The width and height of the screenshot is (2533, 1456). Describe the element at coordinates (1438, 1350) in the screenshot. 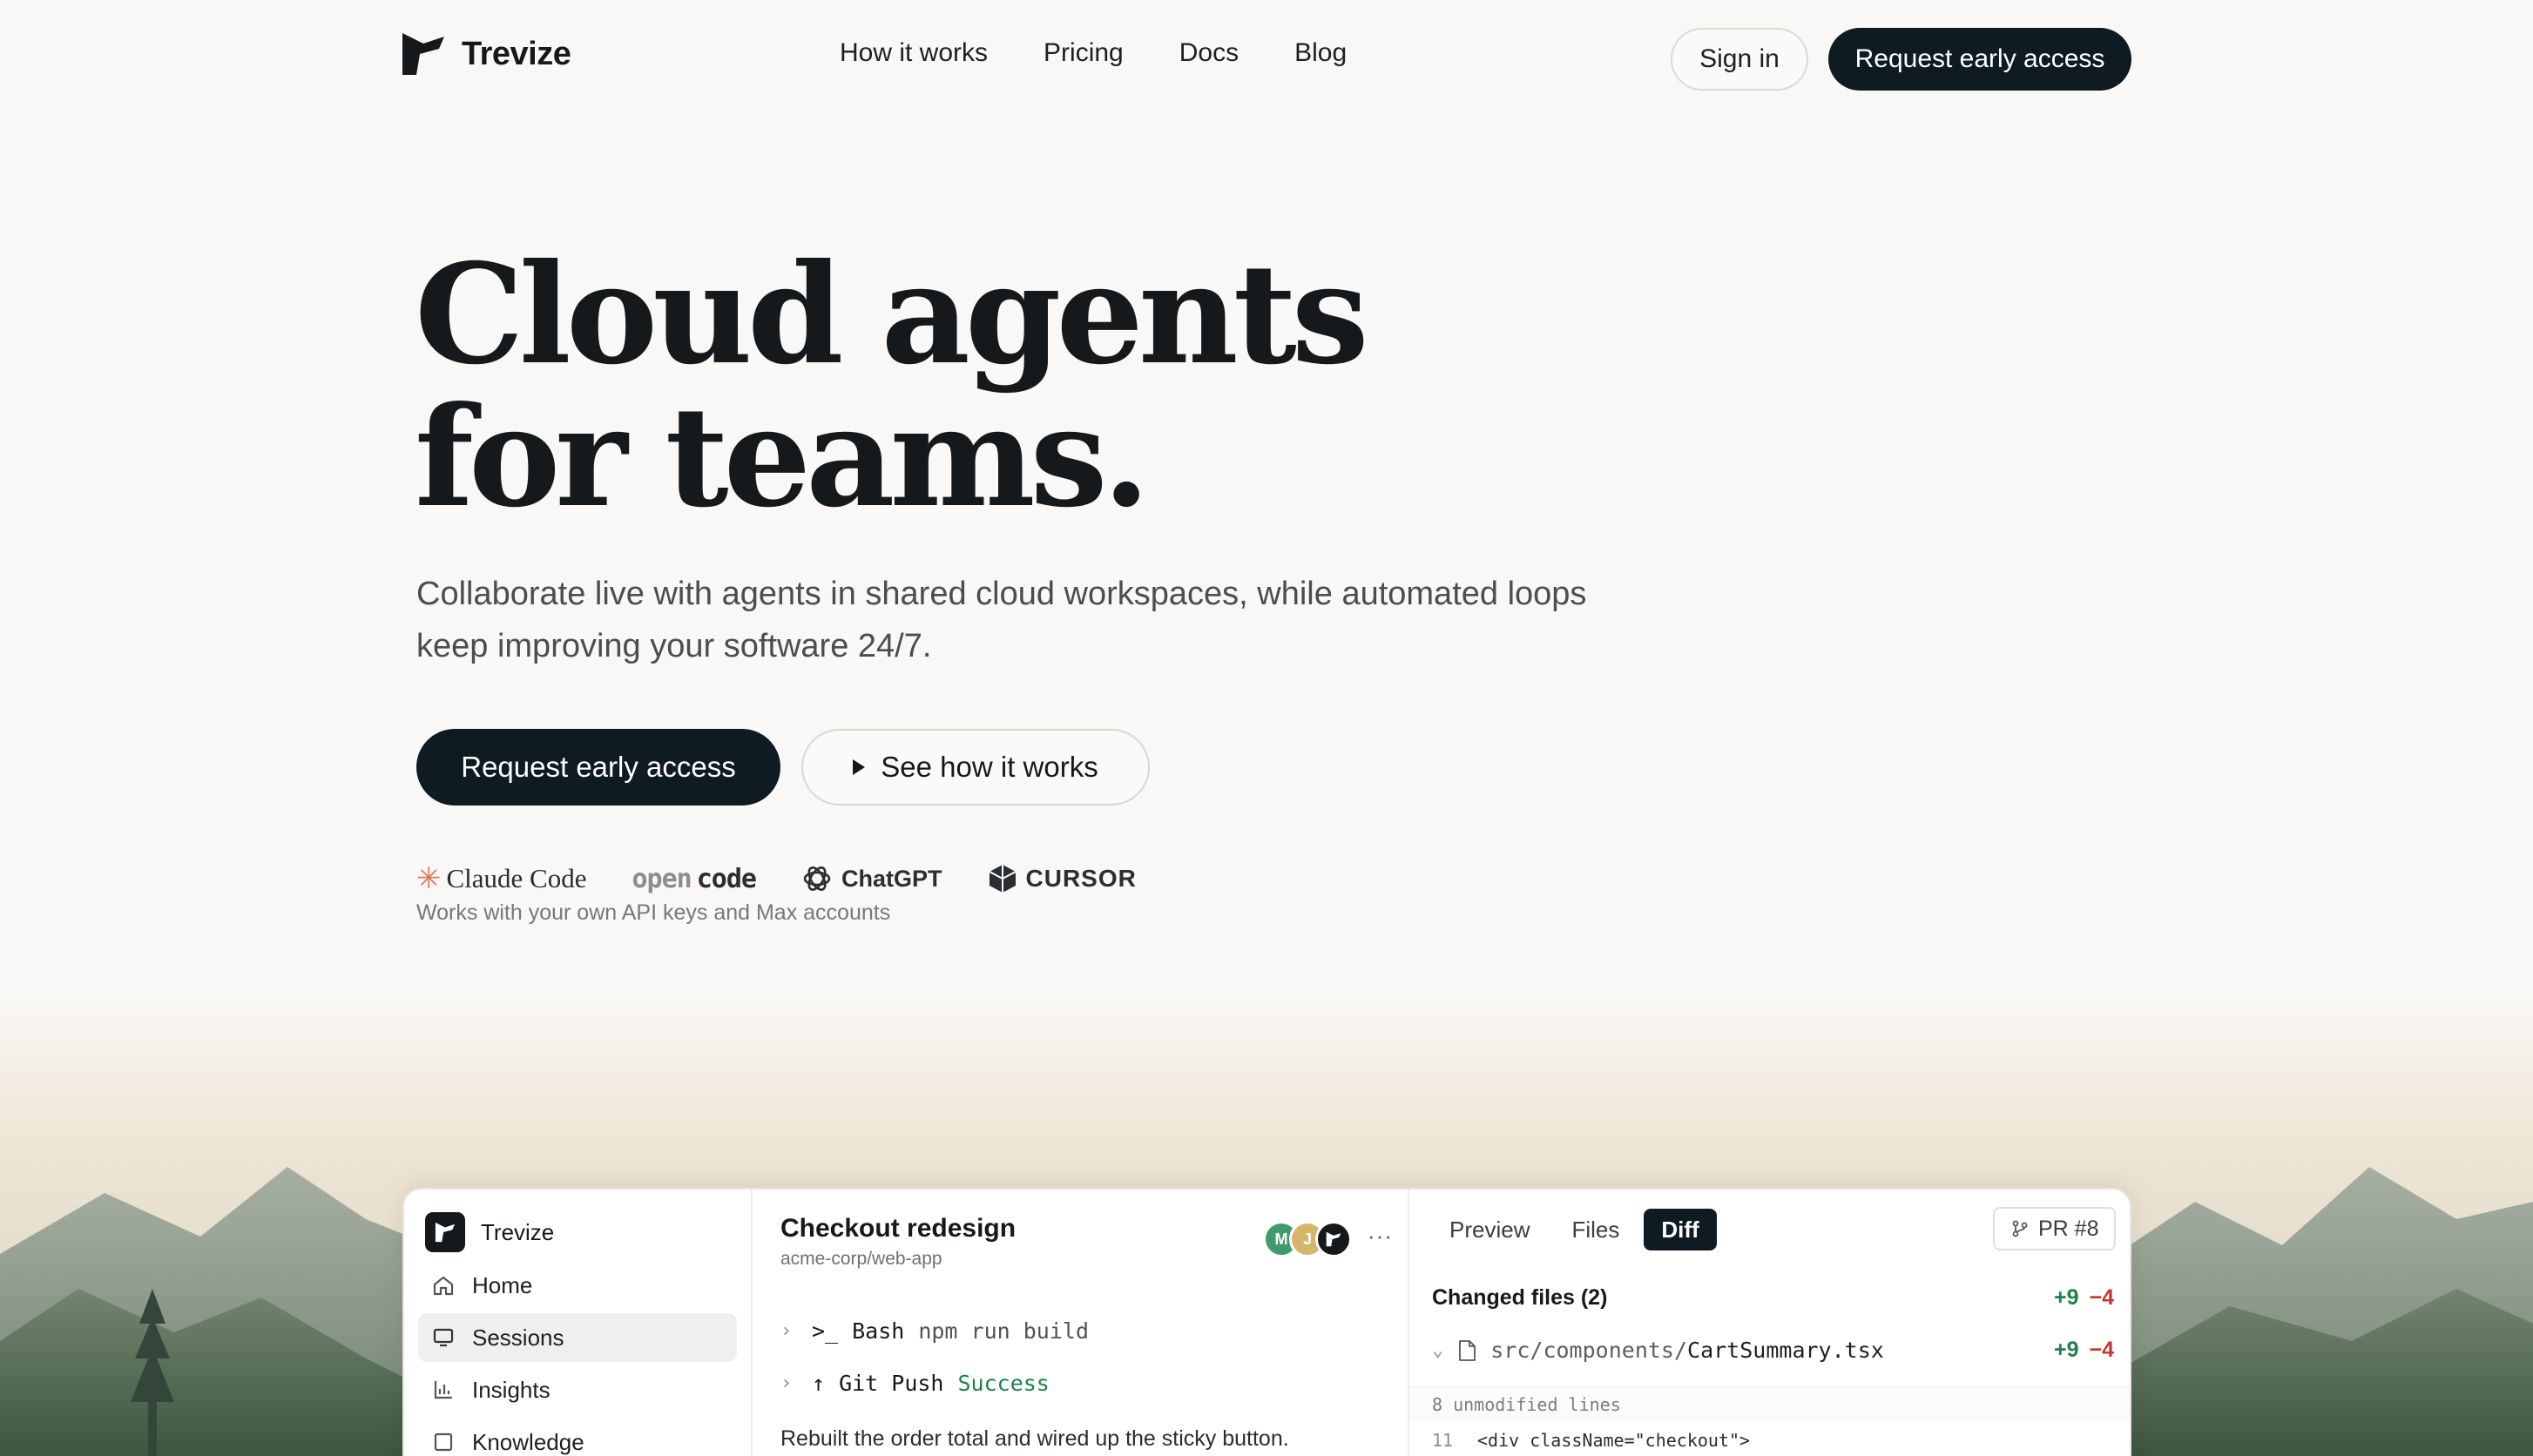

I see `chevron-down-icon: ⌄` at that location.